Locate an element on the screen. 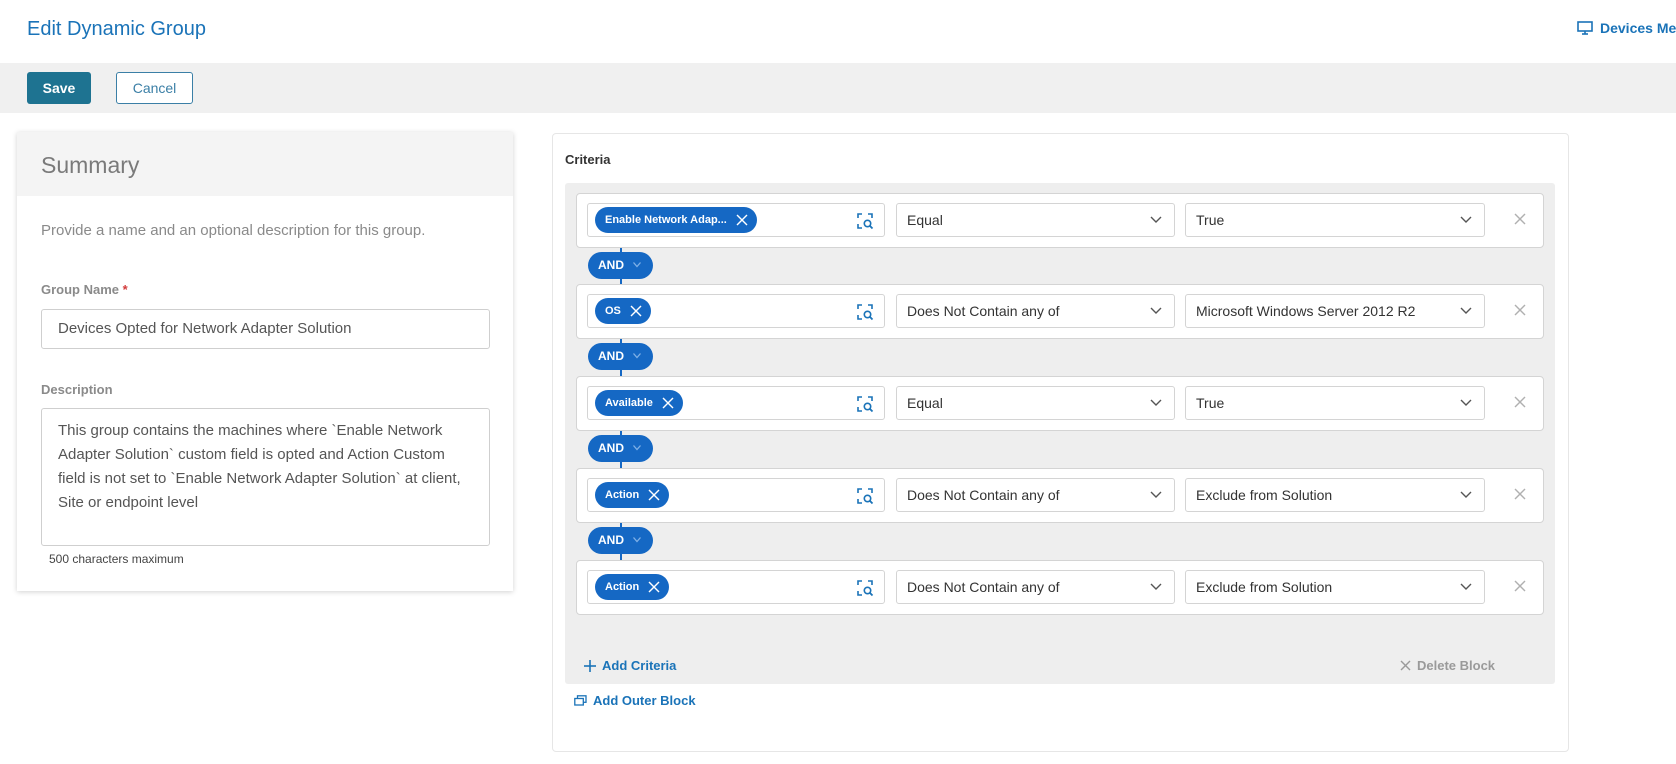  group-name-label: Group Name * is located at coordinates (84, 289).